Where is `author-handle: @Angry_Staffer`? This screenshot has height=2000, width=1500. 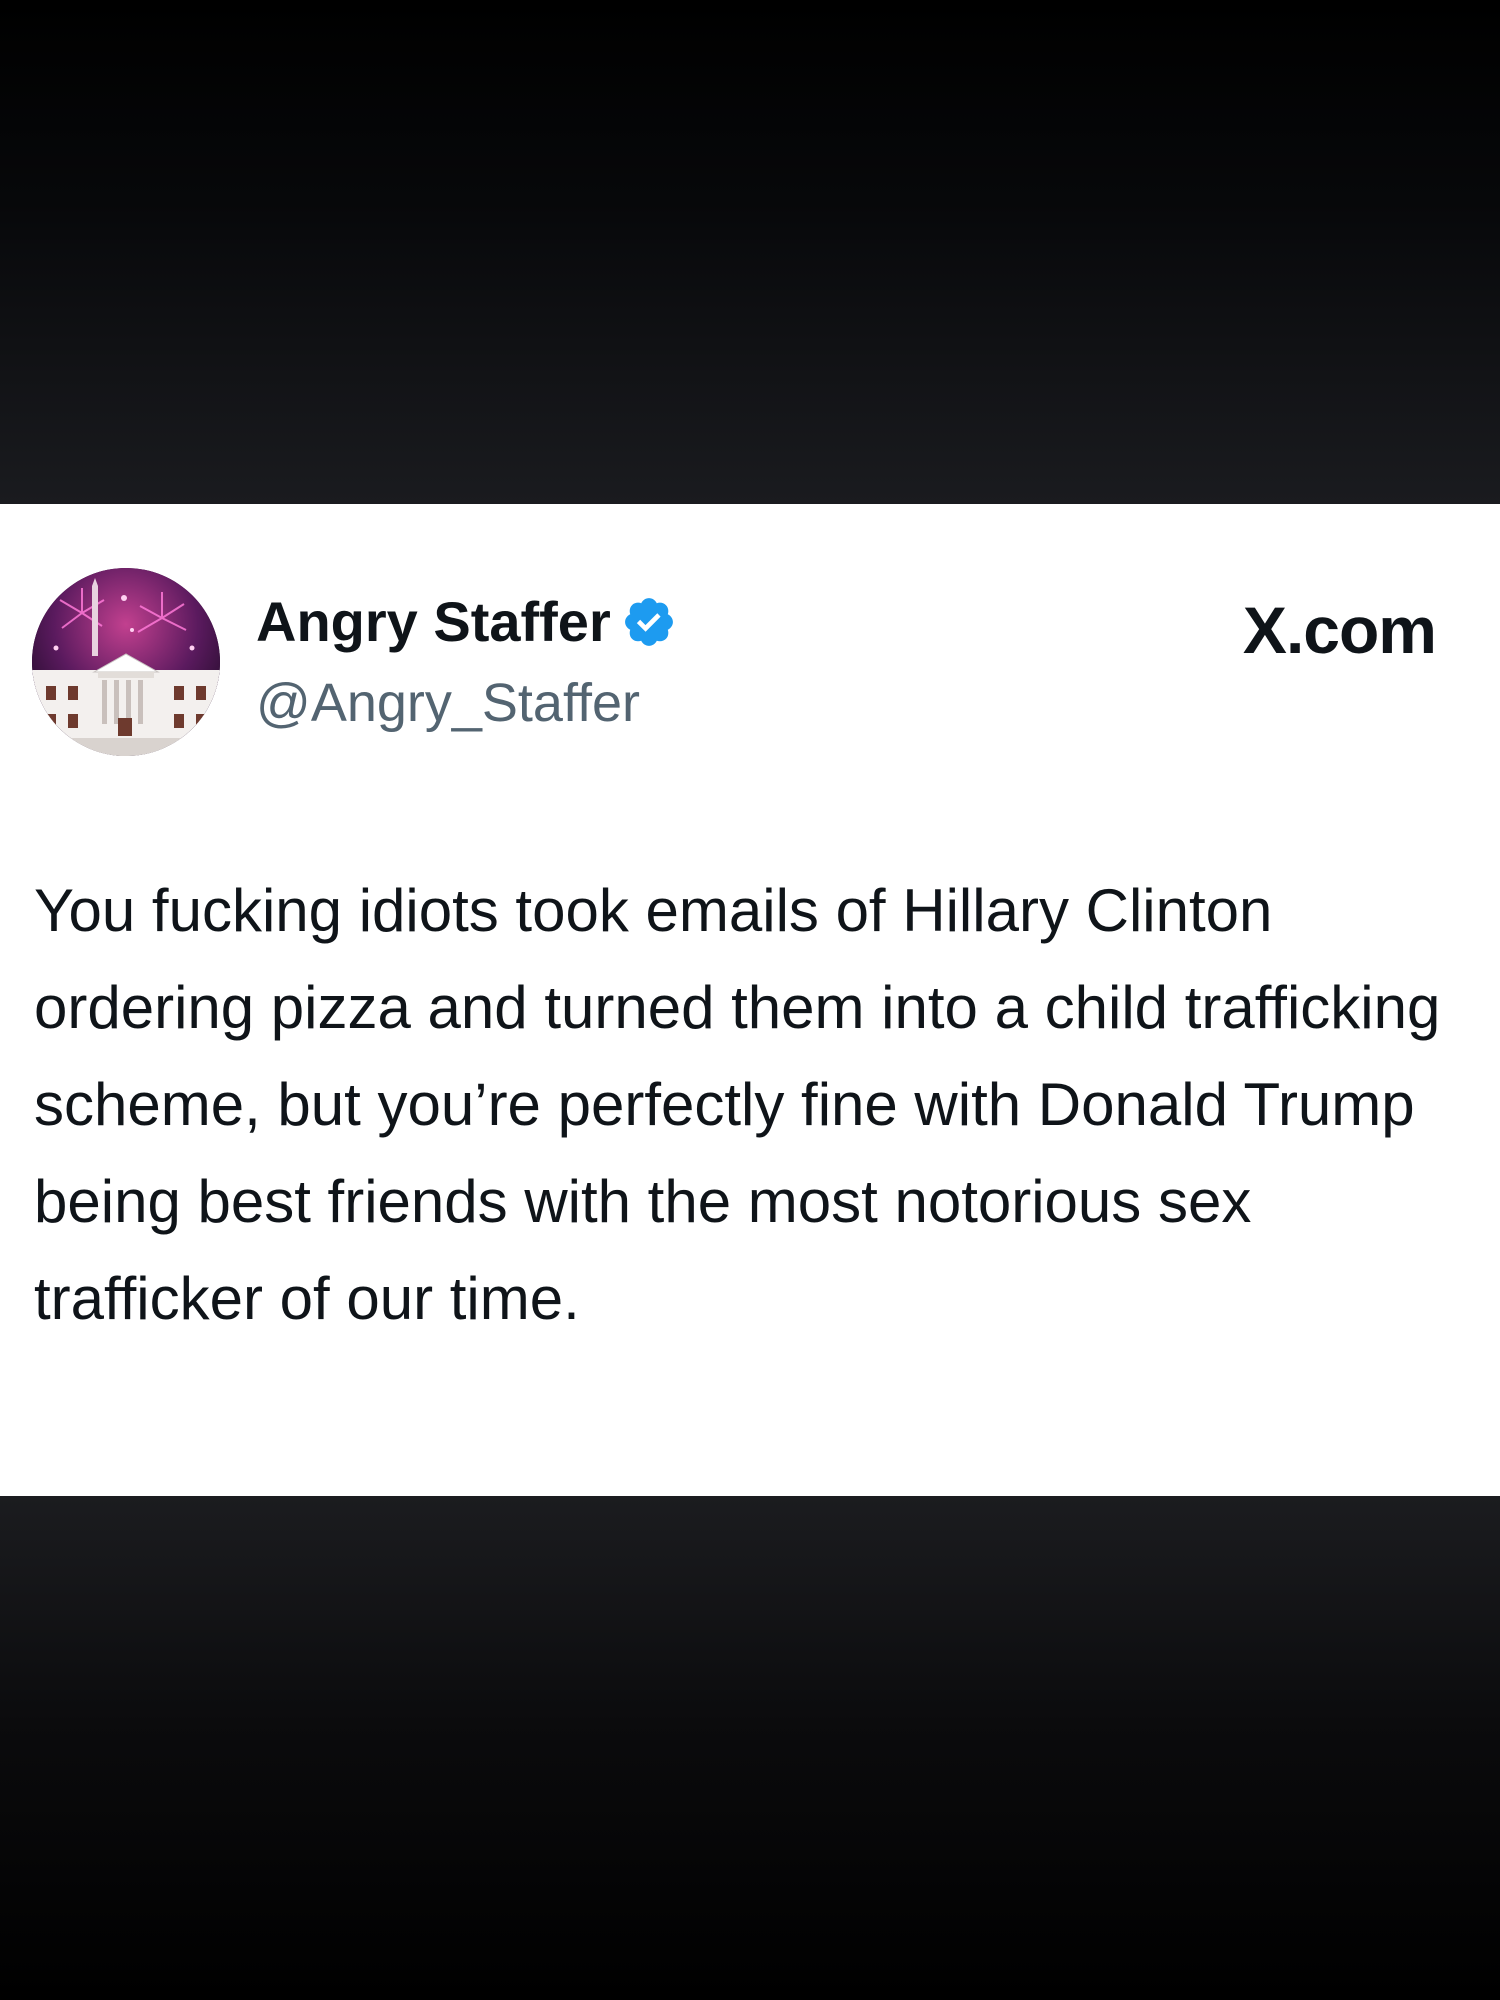 author-handle: @Angry_Staffer is located at coordinates (448, 703).